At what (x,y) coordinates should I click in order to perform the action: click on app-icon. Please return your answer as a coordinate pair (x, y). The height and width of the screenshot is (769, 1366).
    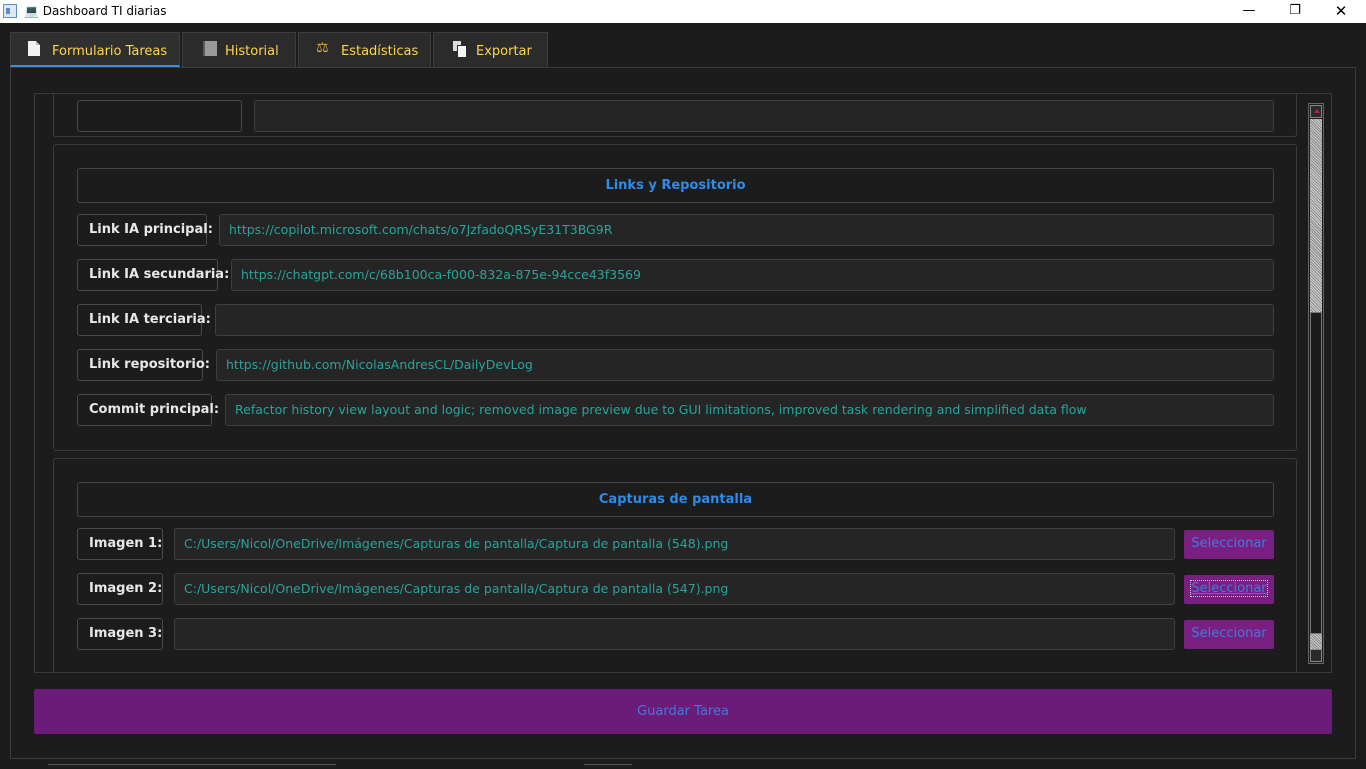
    Looking at the image, I should click on (10, 11).